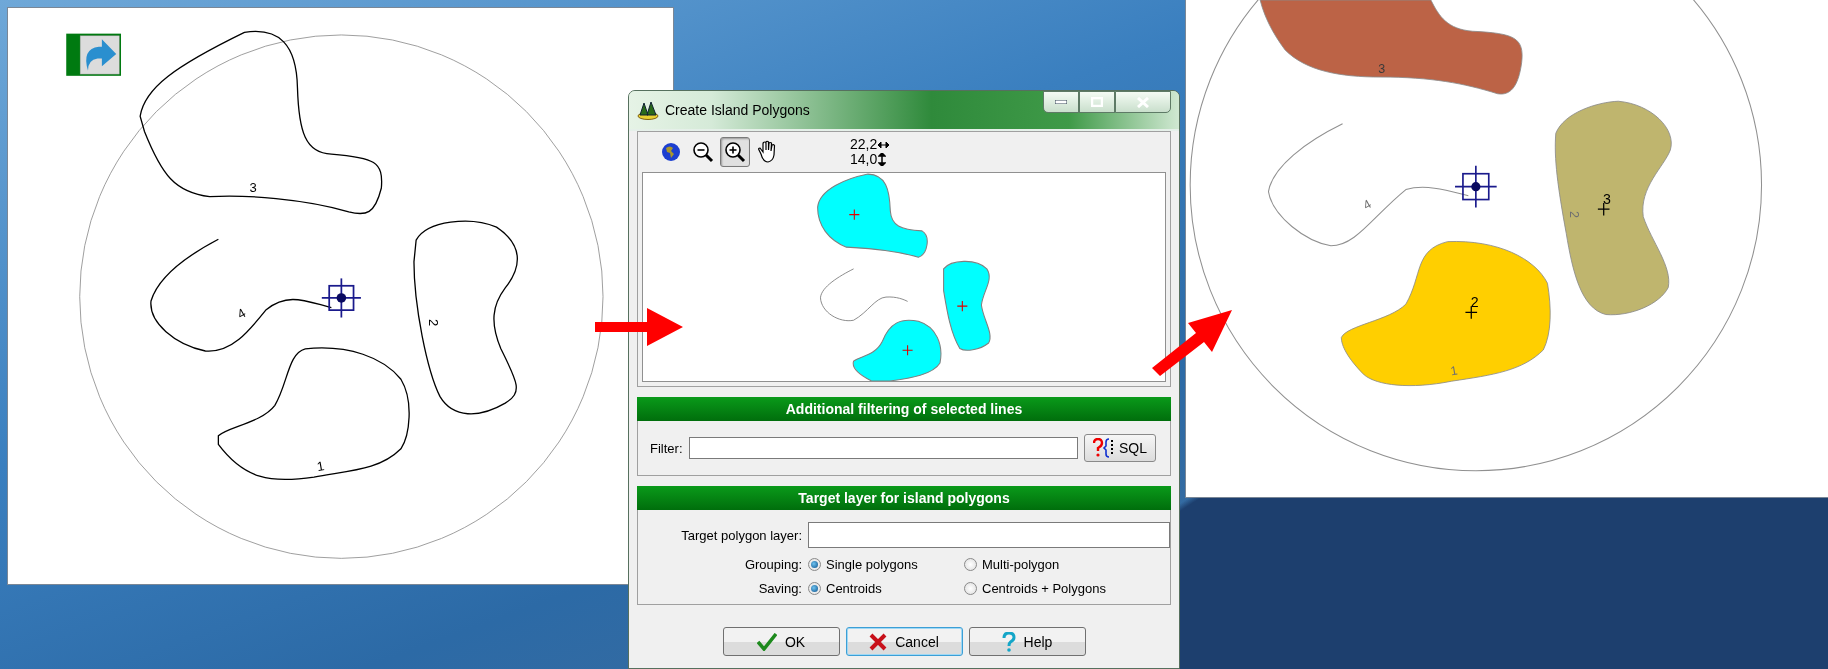 The width and height of the screenshot is (1828, 669). Describe the element at coordinates (989, 535) in the screenshot. I see `target-layer-field` at that location.